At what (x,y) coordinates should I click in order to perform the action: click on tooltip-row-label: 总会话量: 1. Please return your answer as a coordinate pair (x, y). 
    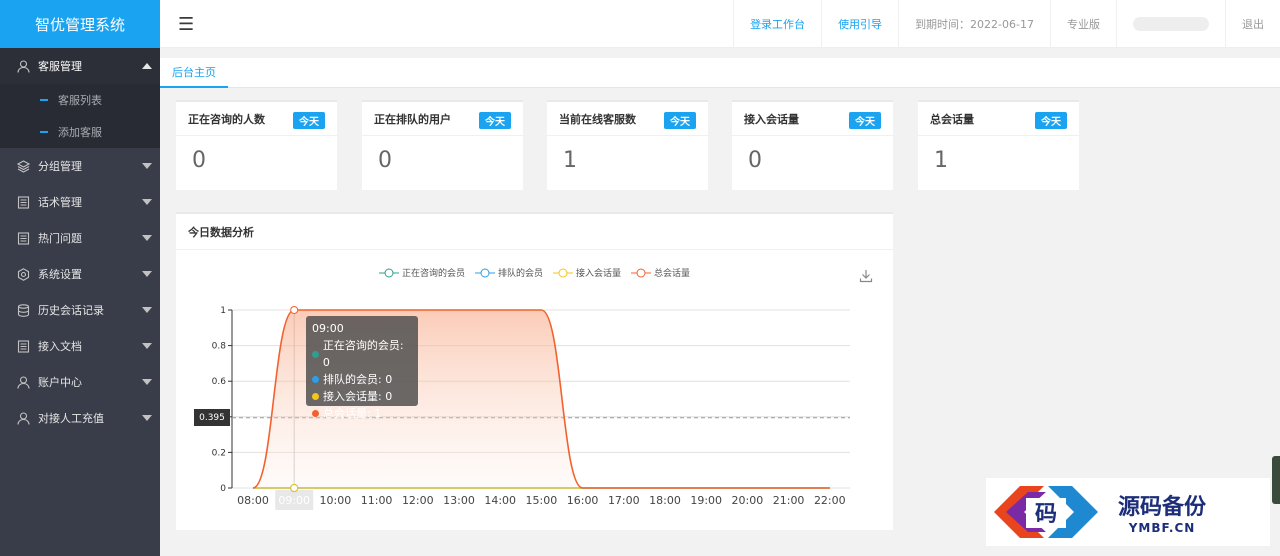
    Looking at the image, I should click on (352, 413).